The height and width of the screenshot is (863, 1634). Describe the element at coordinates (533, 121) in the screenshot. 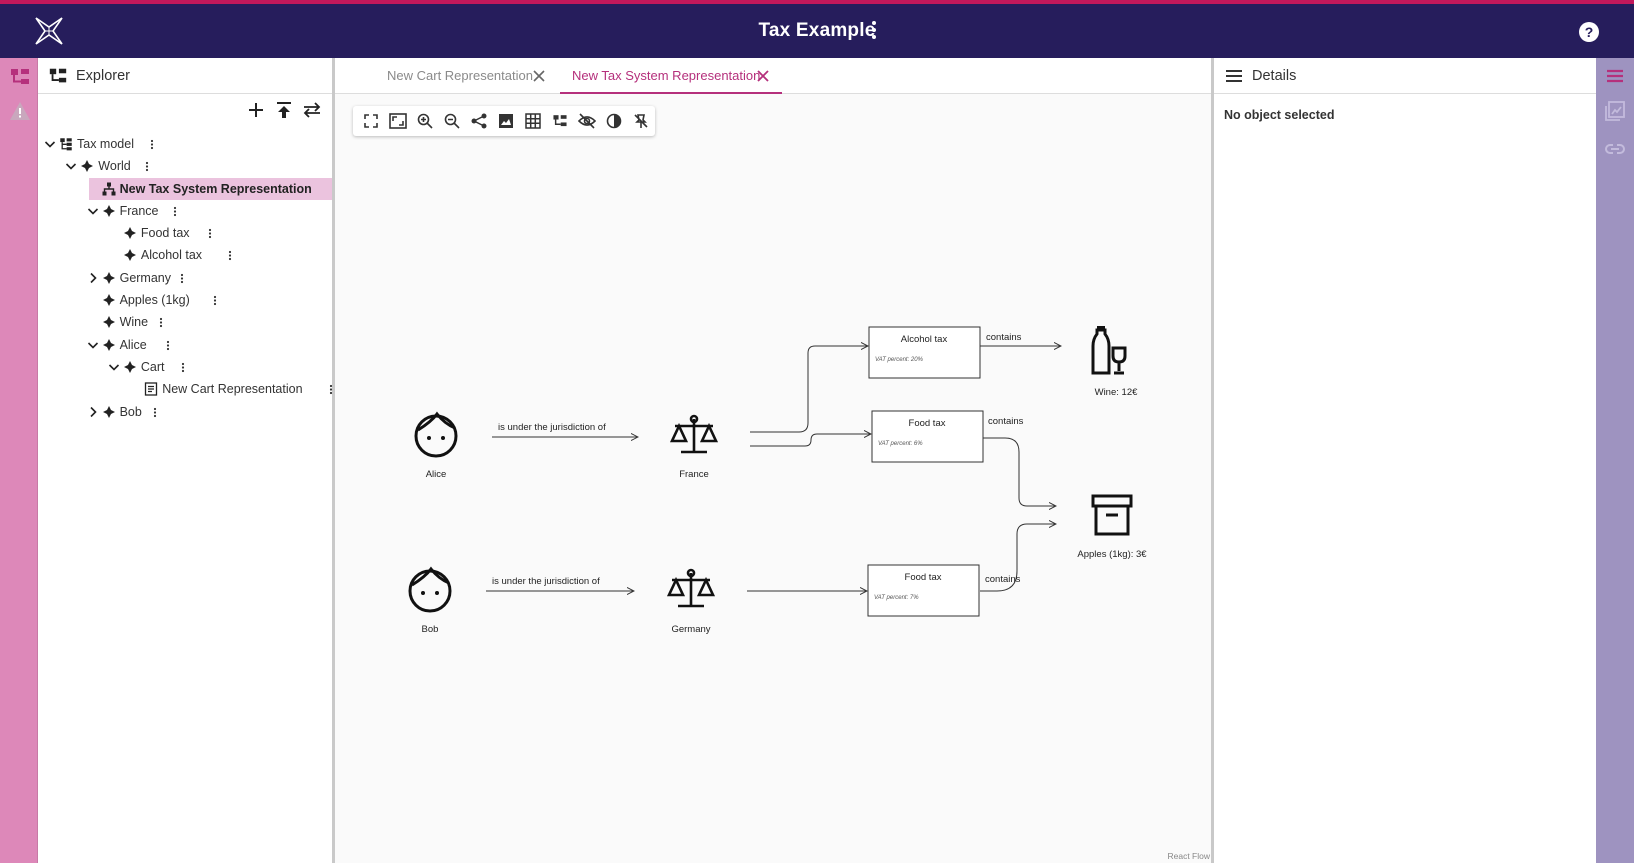

I see `grid-icon` at that location.